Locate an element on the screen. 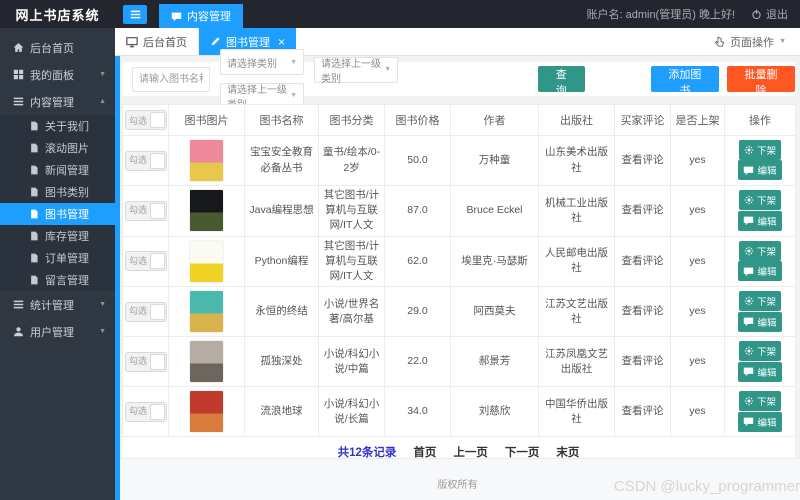 The width and height of the screenshot is (800, 500). sidebar-item-我的面板: 我的面板 ▼ is located at coordinates (57, 74).